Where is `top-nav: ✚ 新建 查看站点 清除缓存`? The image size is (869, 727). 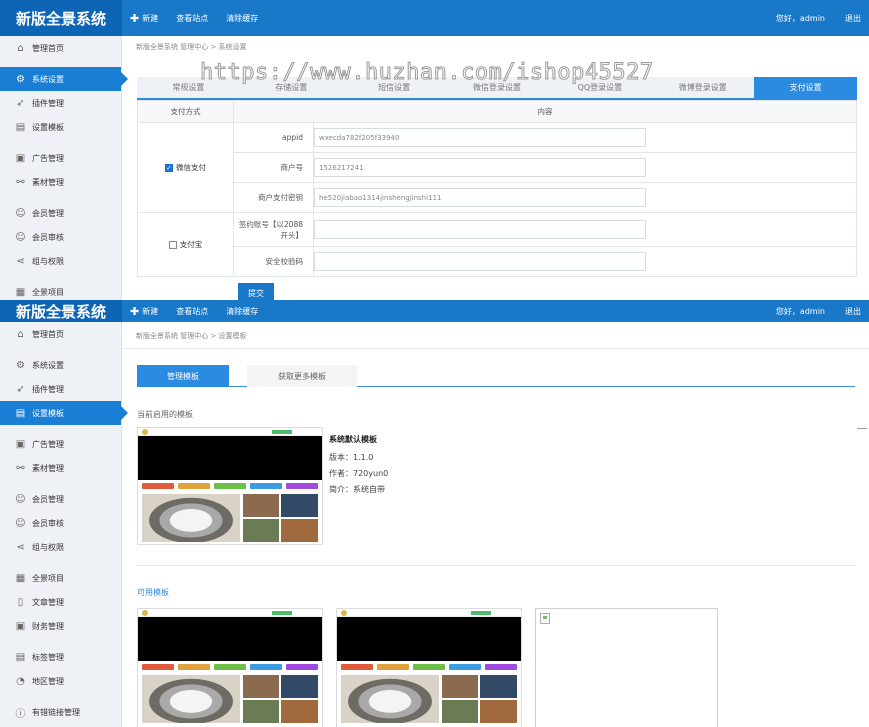 top-nav: ✚ 新建 查看站点 清除缓存 is located at coordinates (194, 311).